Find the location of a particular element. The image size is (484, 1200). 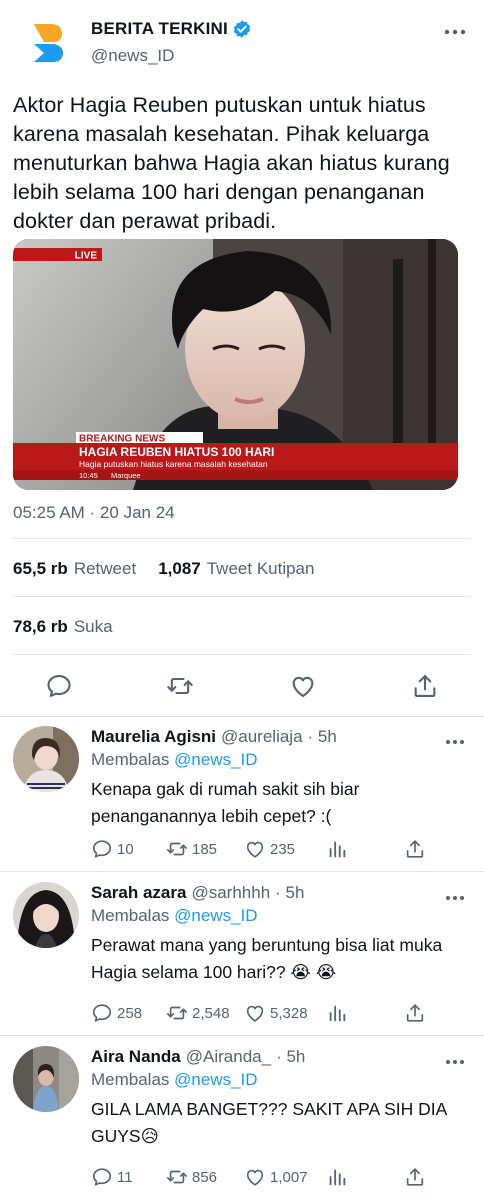

reply-button: 10 is located at coordinates (128, 849).